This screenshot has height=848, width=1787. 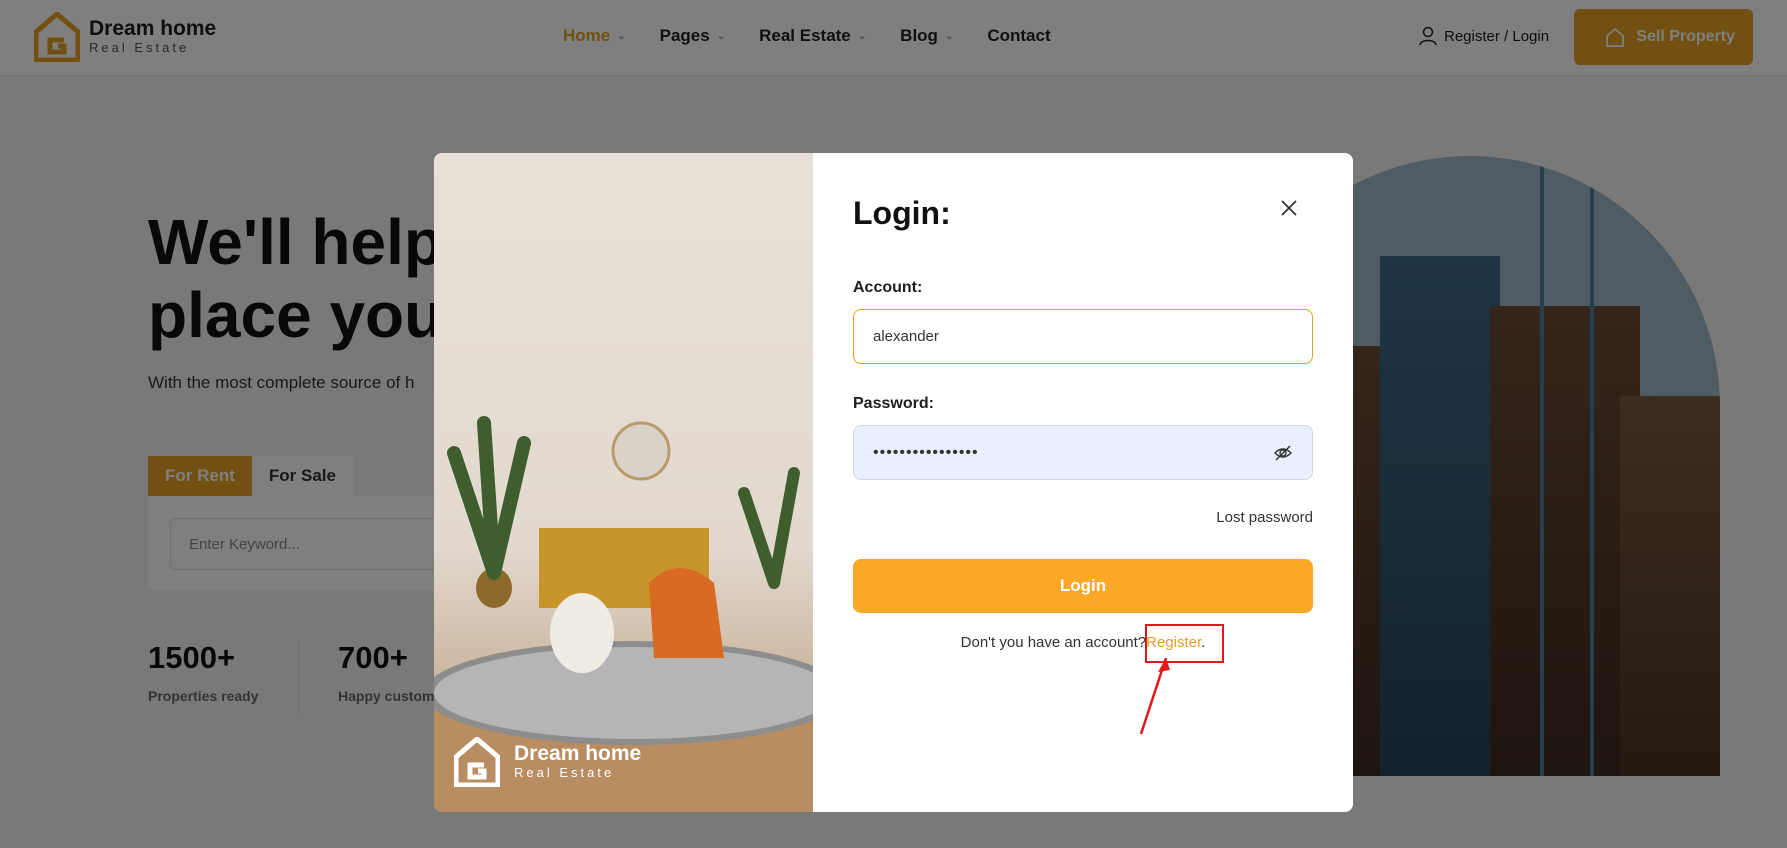 What do you see at coordinates (1289, 208) in the screenshot?
I see `close-icon` at bounding box center [1289, 208].